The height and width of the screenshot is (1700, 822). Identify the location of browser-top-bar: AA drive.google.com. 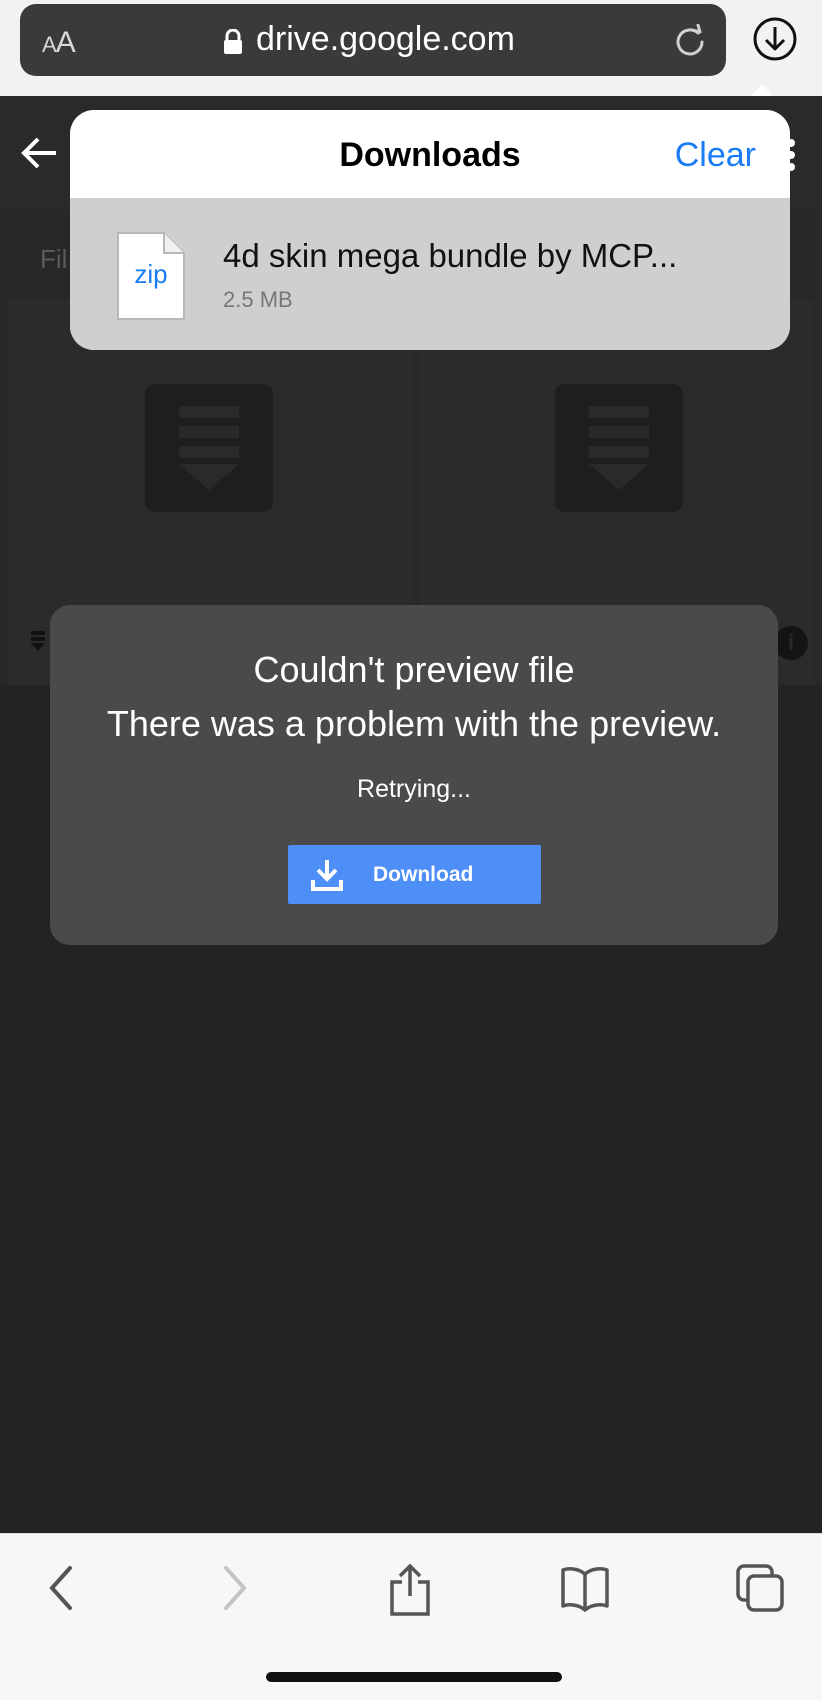
(411, 48).